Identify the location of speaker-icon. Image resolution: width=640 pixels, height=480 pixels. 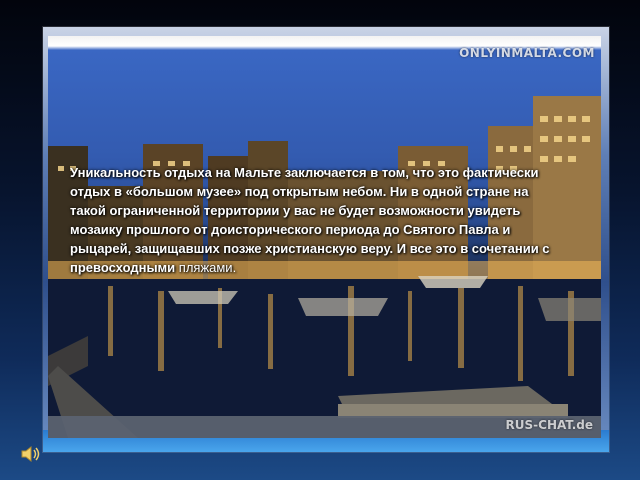
(31, 454).